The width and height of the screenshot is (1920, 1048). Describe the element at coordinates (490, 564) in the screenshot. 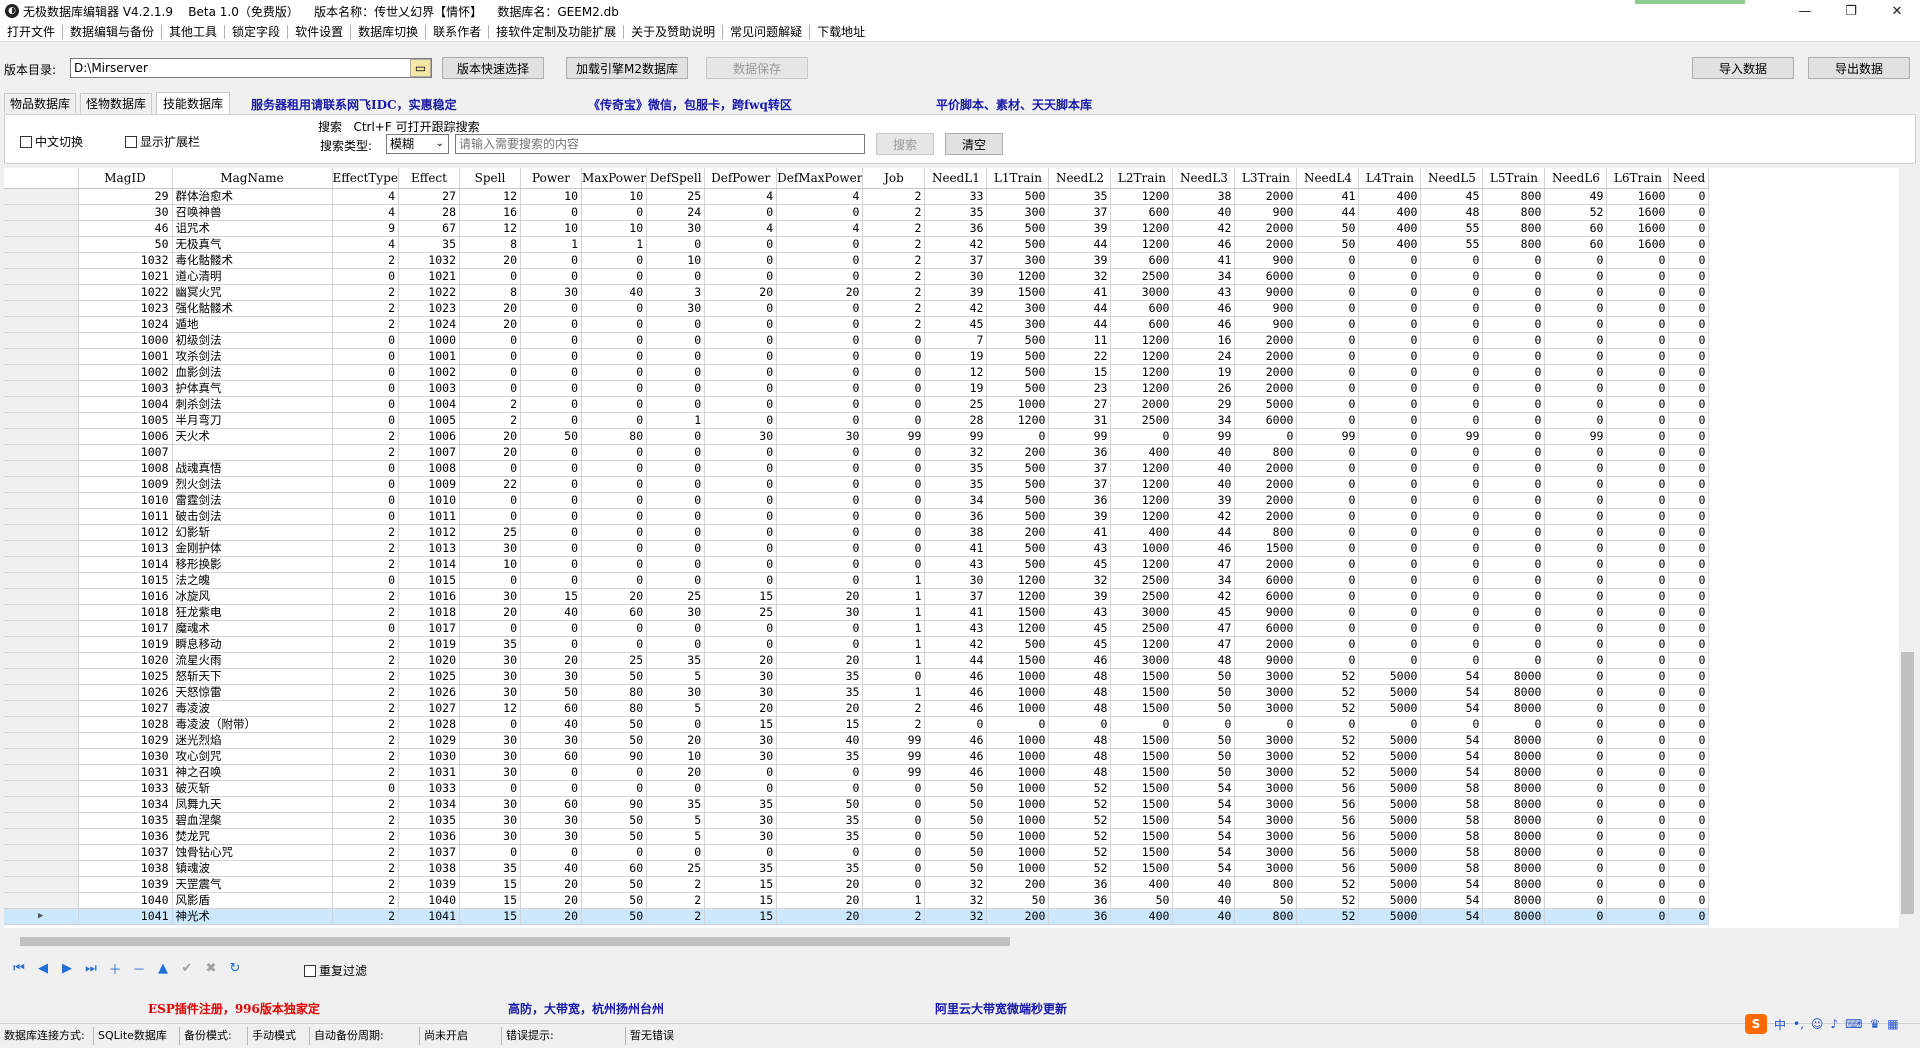

I see `table-cell: 10` at that location.